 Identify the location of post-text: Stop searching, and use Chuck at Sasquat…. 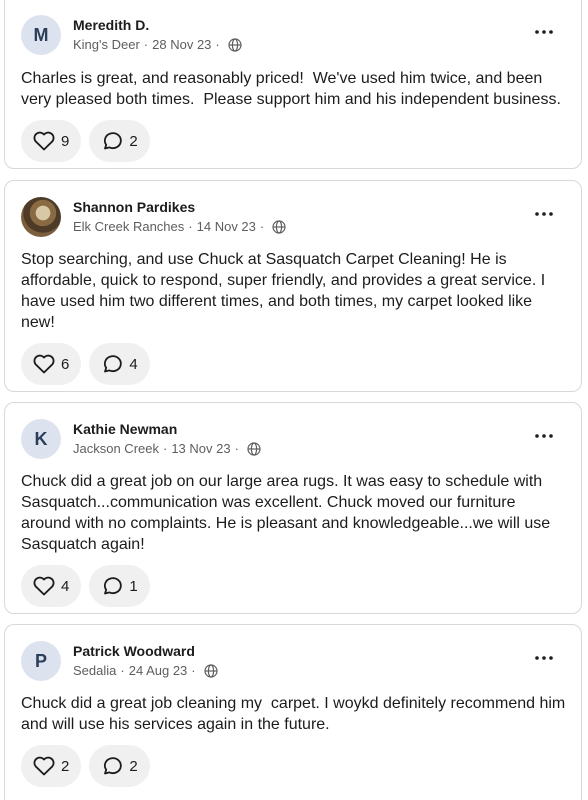
(285, 291).